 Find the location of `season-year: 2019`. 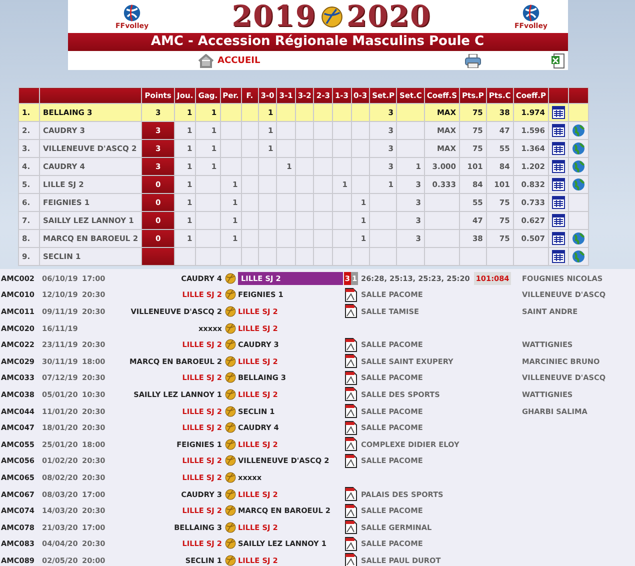

season-year: 2019 is located at coordinates (274, 16).